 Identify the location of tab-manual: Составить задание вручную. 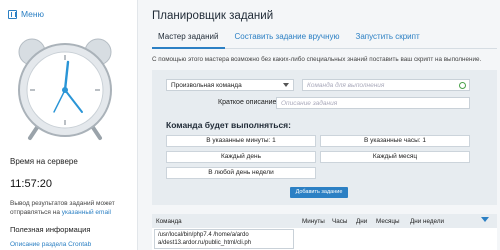
(287, 38).